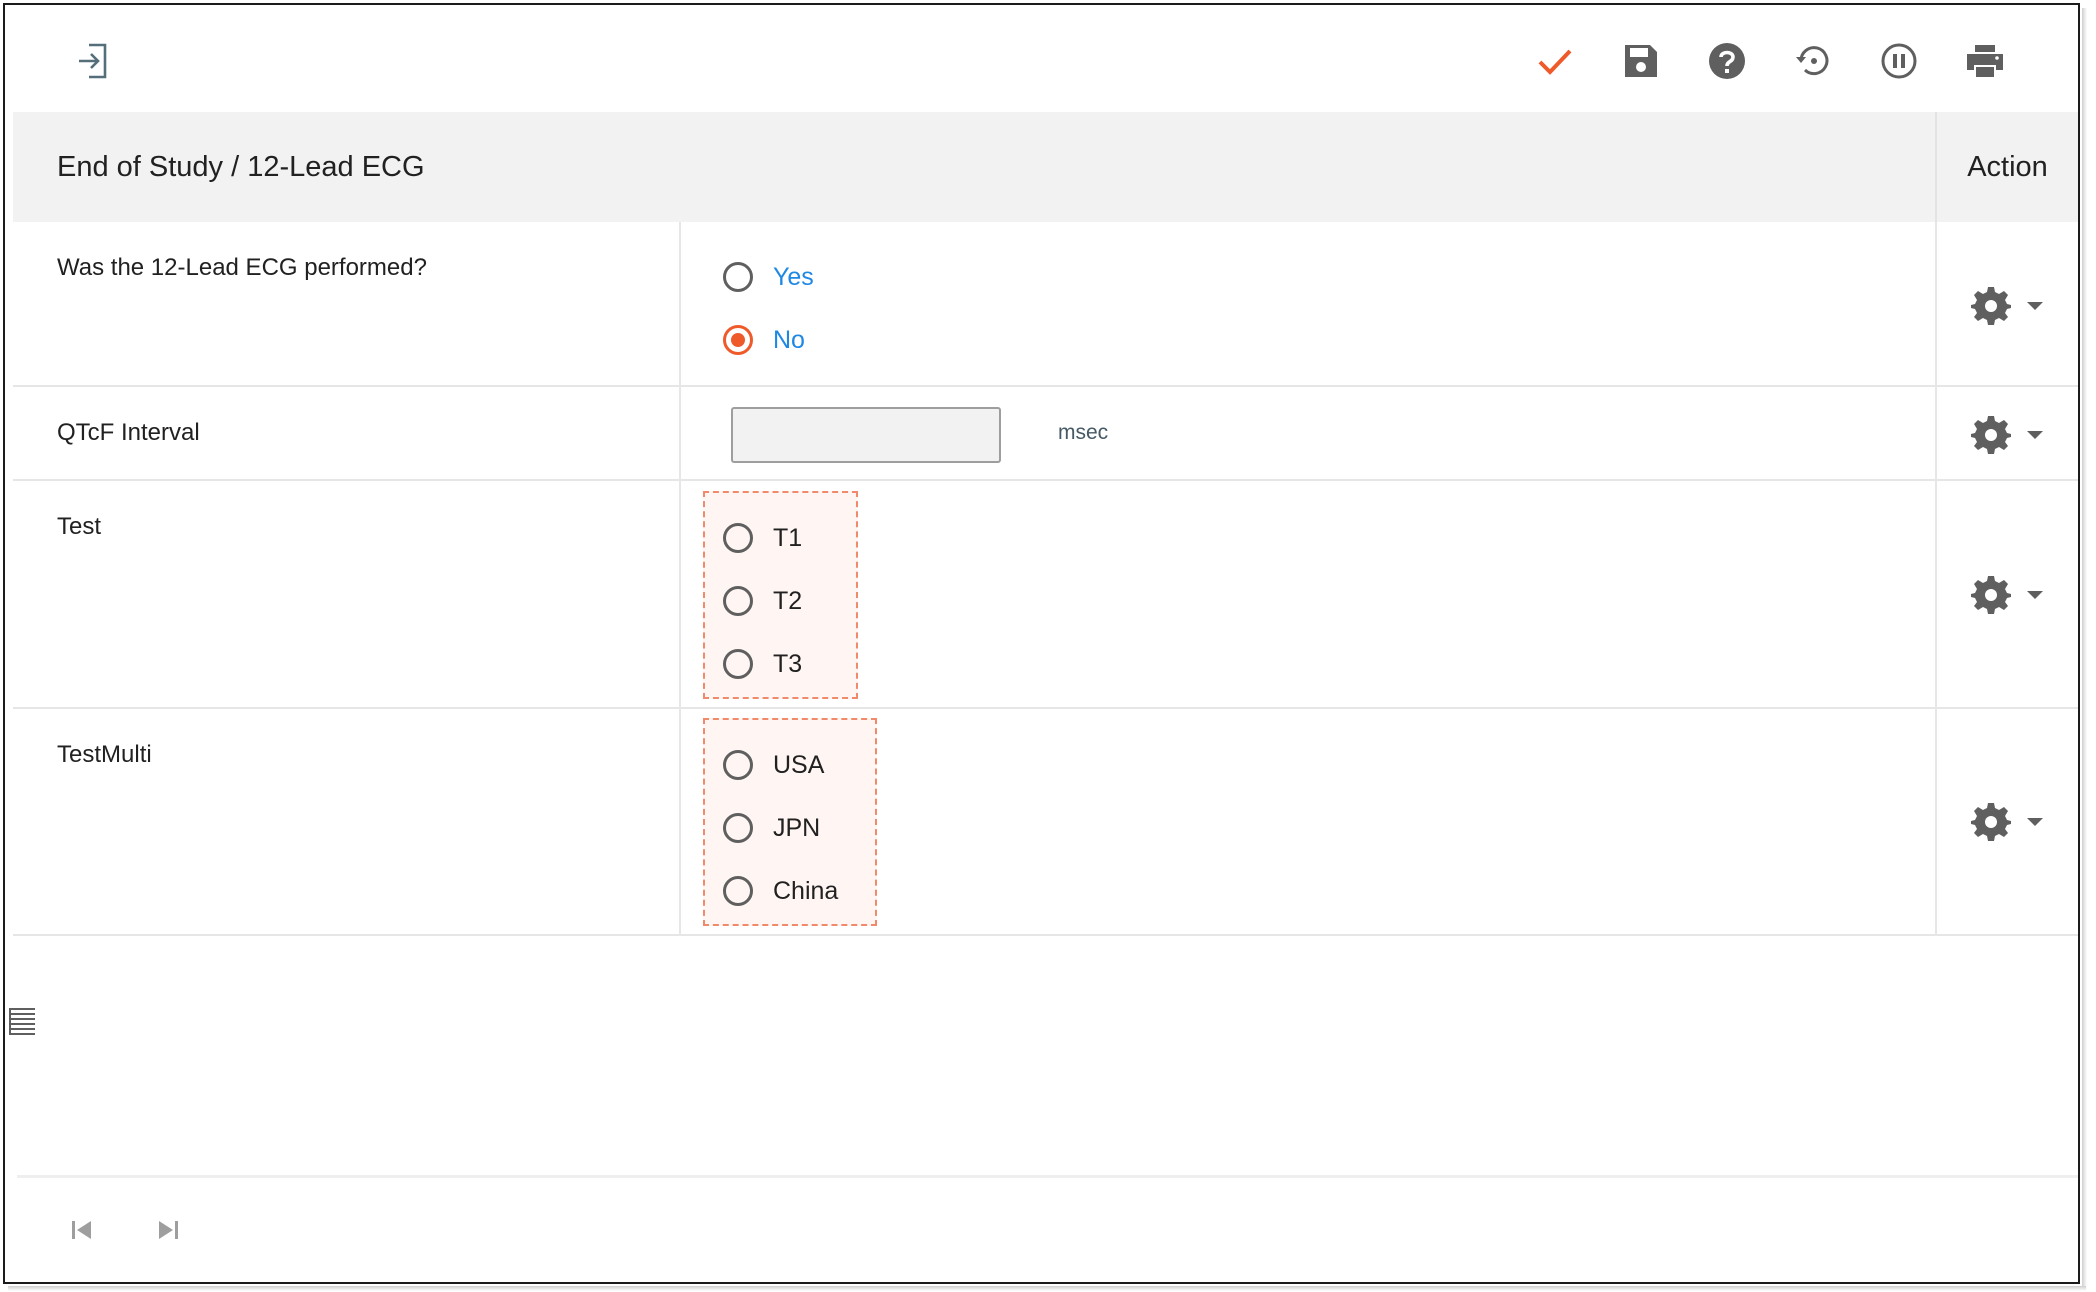 The width and height of the screenshot is (2096, 1292). What do you see at coordinates (79, 526) in the screenshot?
I see `question-label: Test` at bounding box center [79, 526].